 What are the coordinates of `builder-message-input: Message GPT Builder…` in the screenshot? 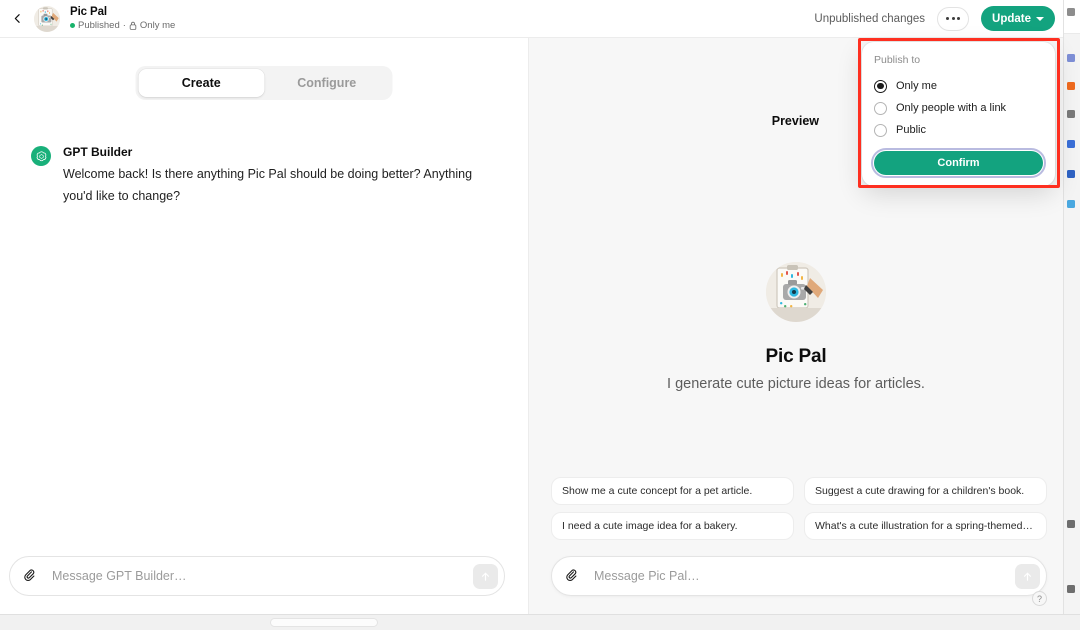 It's located at (256, 576).